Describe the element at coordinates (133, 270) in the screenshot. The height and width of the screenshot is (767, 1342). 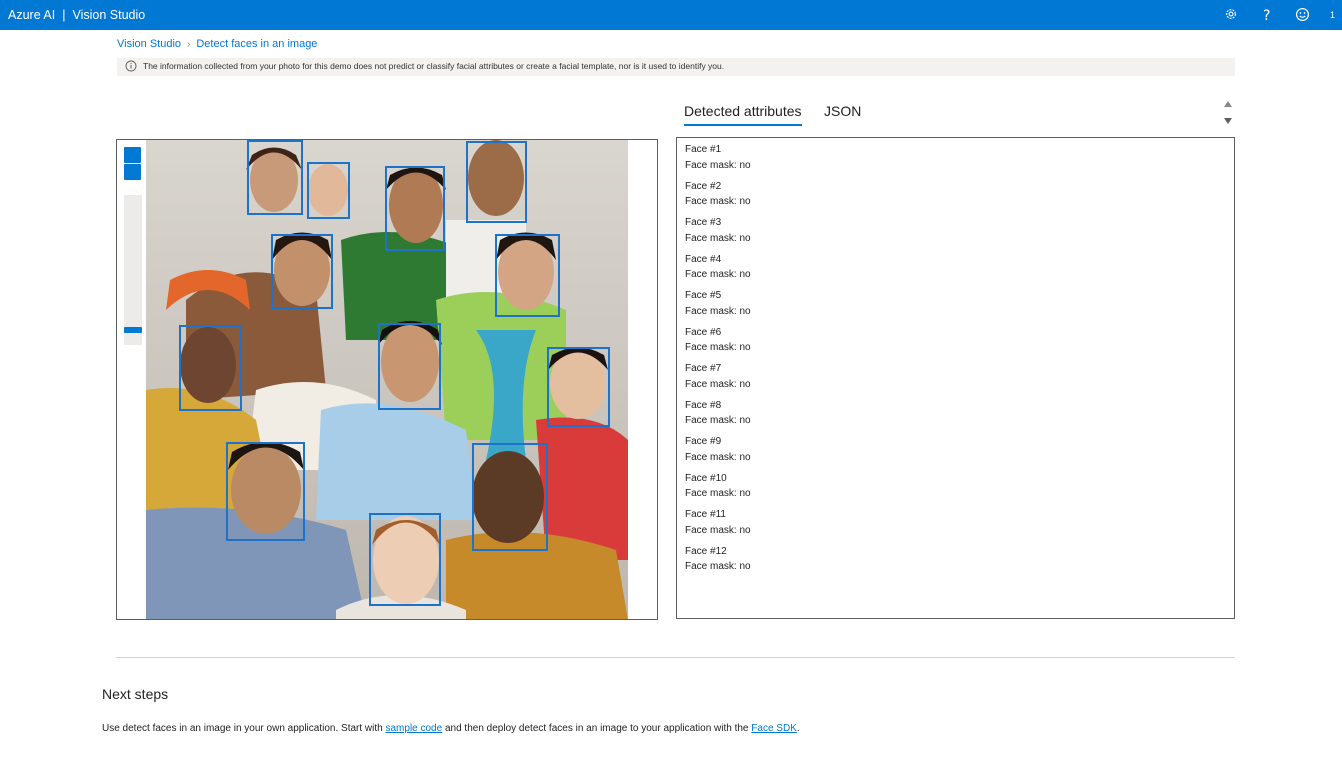
I see `zoom-slider-track` at that location.